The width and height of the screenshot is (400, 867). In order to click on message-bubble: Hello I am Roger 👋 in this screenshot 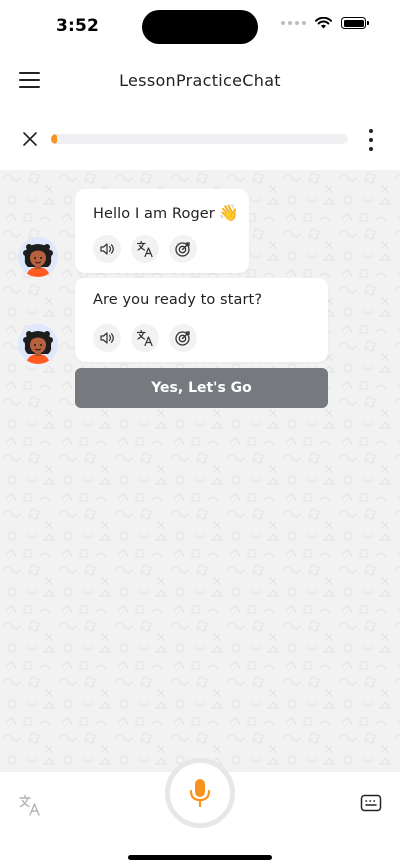, I will do `click(162, 231)`.